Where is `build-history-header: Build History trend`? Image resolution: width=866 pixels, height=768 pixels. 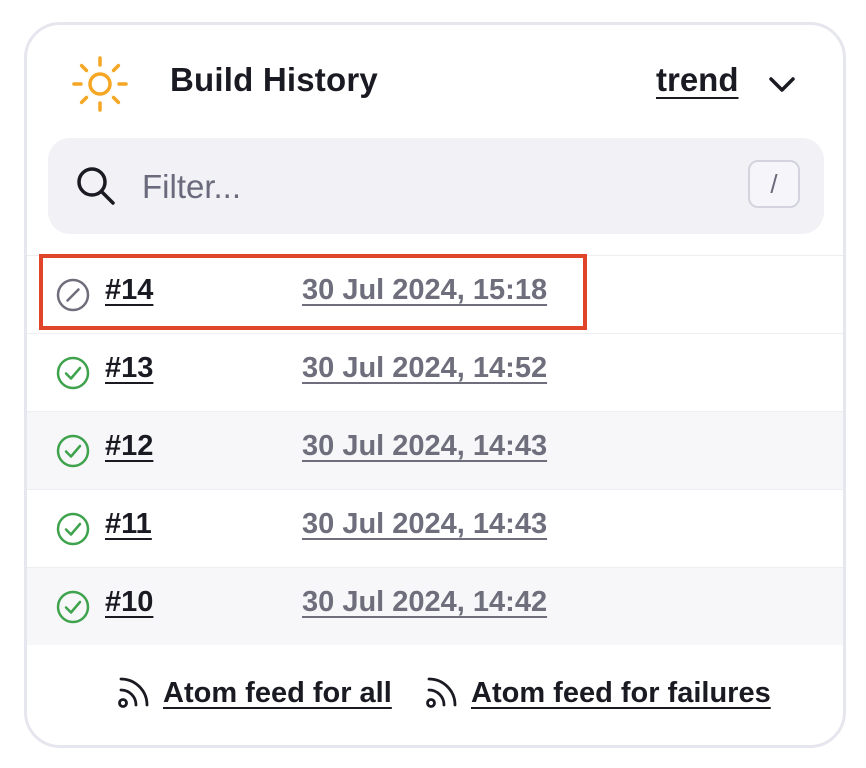
build-history-header: Build History trend is located at coordinates (435, 80).